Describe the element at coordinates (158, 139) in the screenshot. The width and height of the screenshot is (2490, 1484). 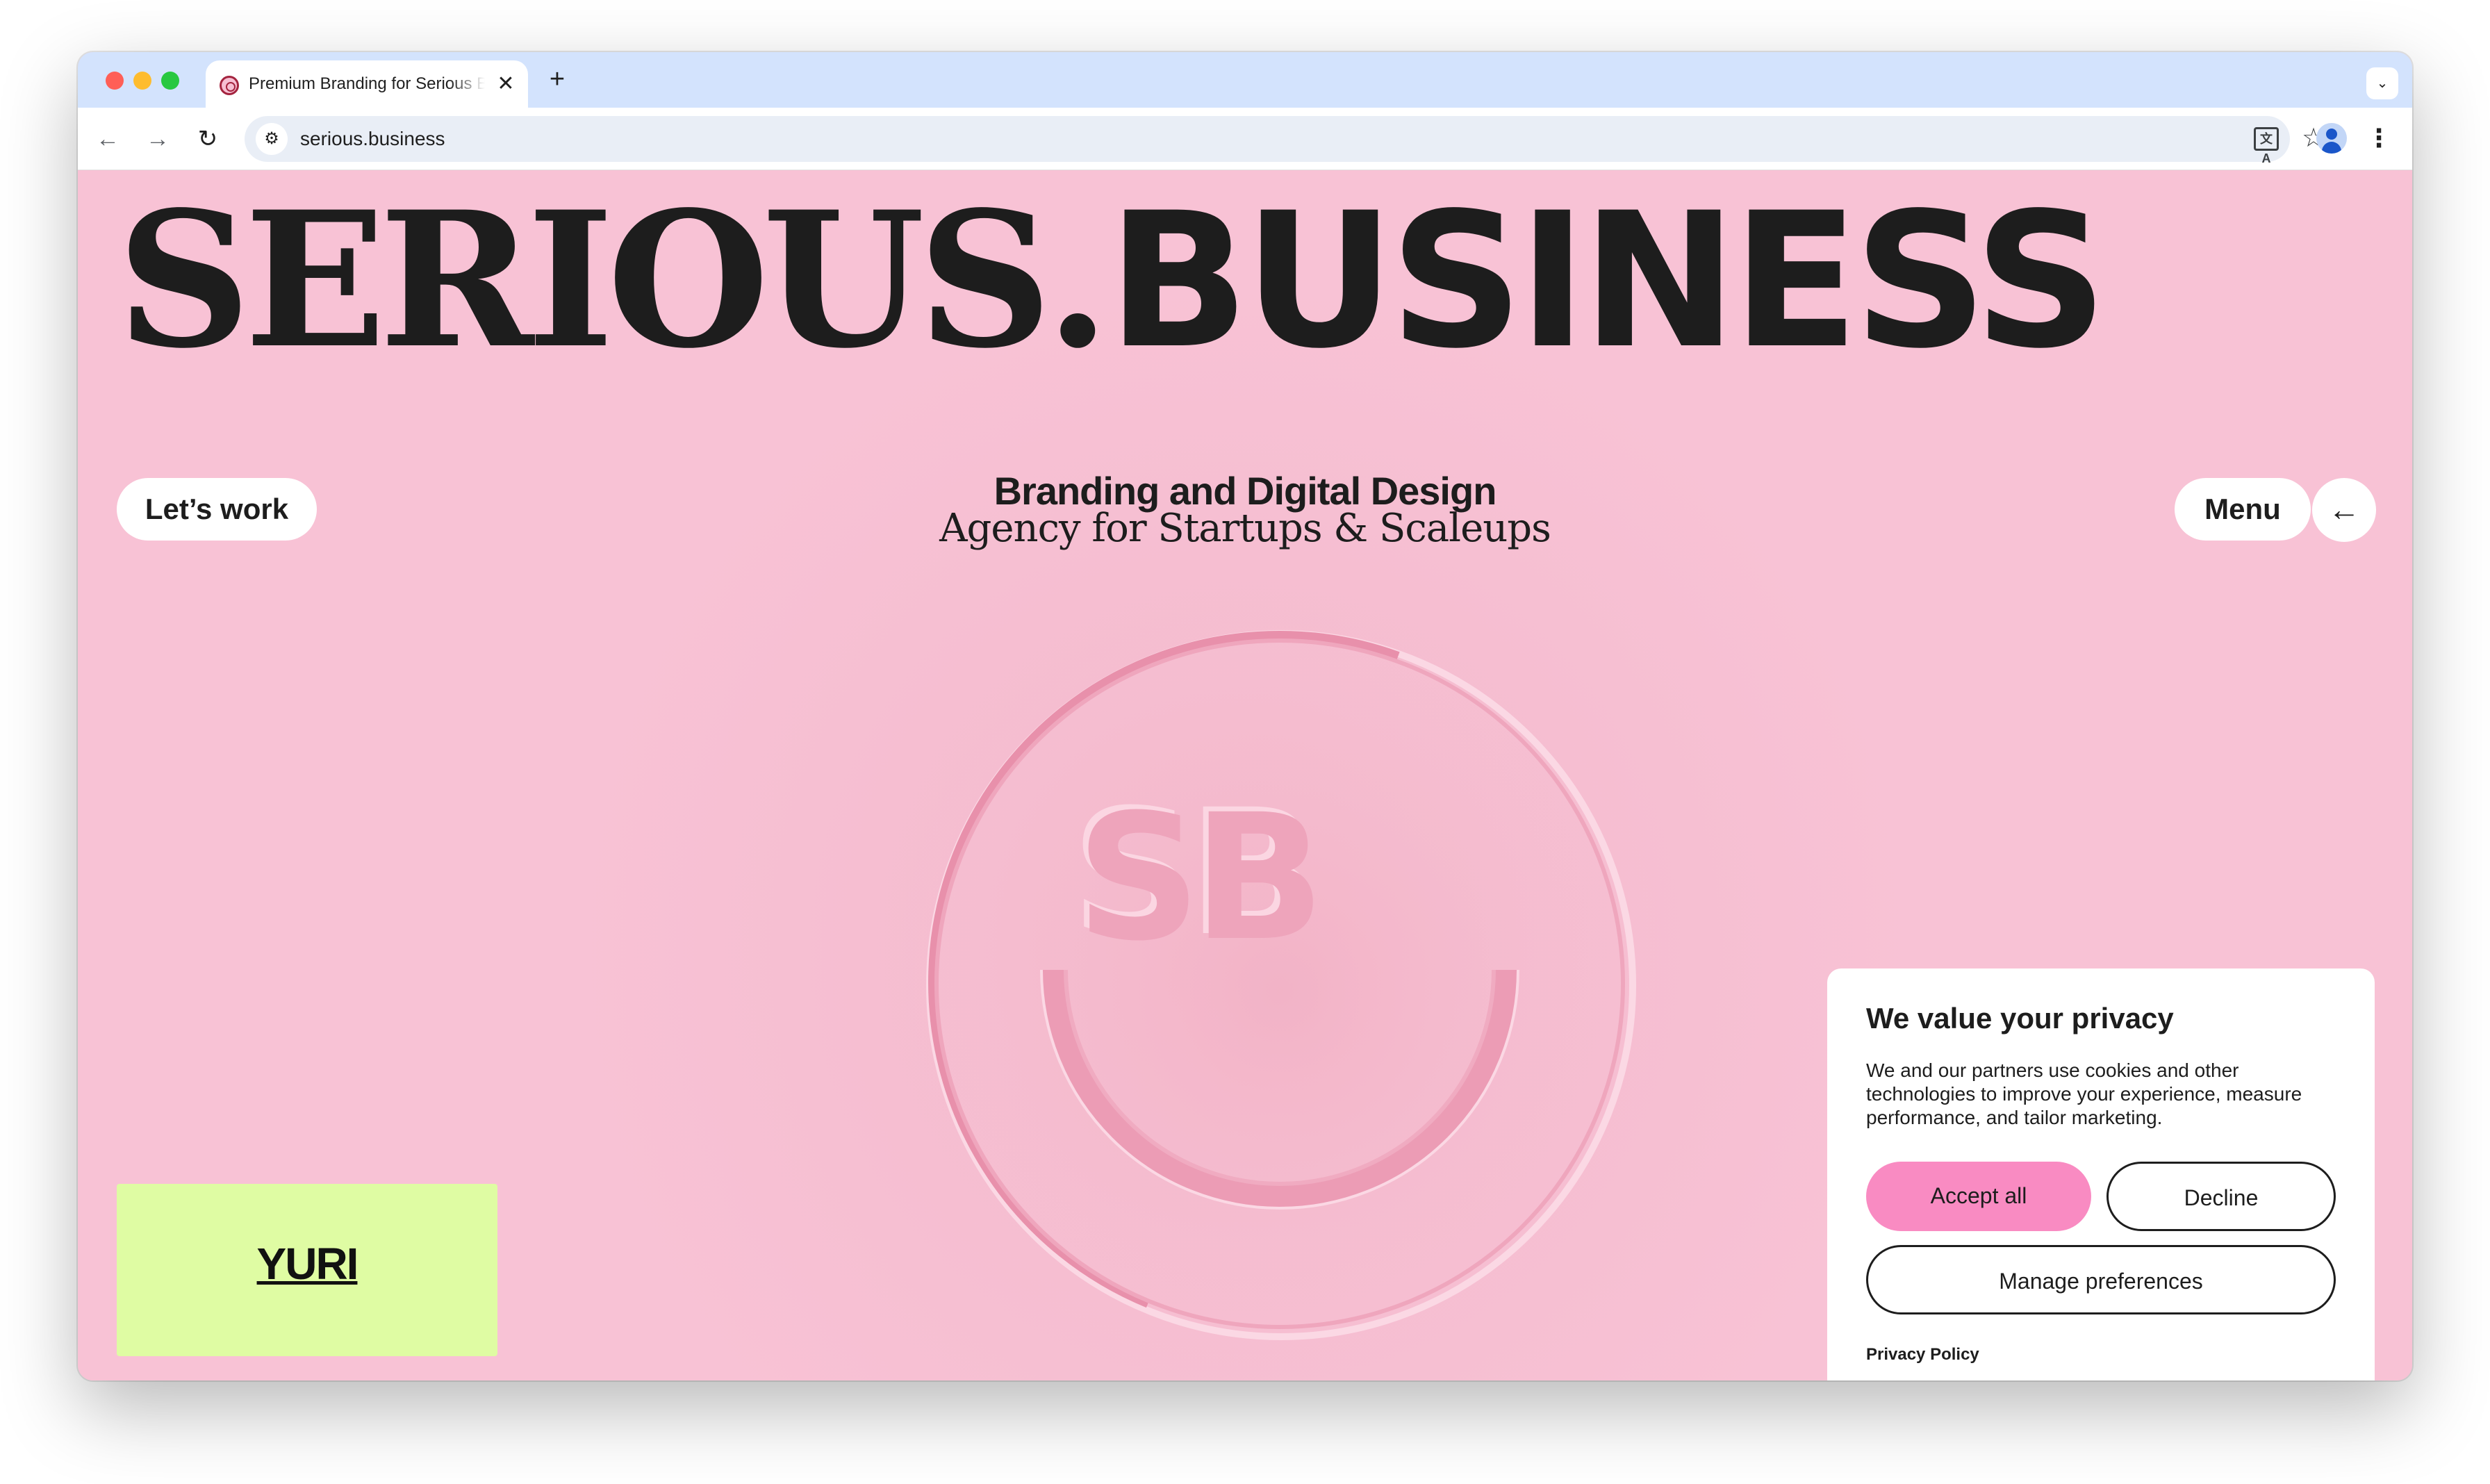
I see `forward-button: →` at that location.